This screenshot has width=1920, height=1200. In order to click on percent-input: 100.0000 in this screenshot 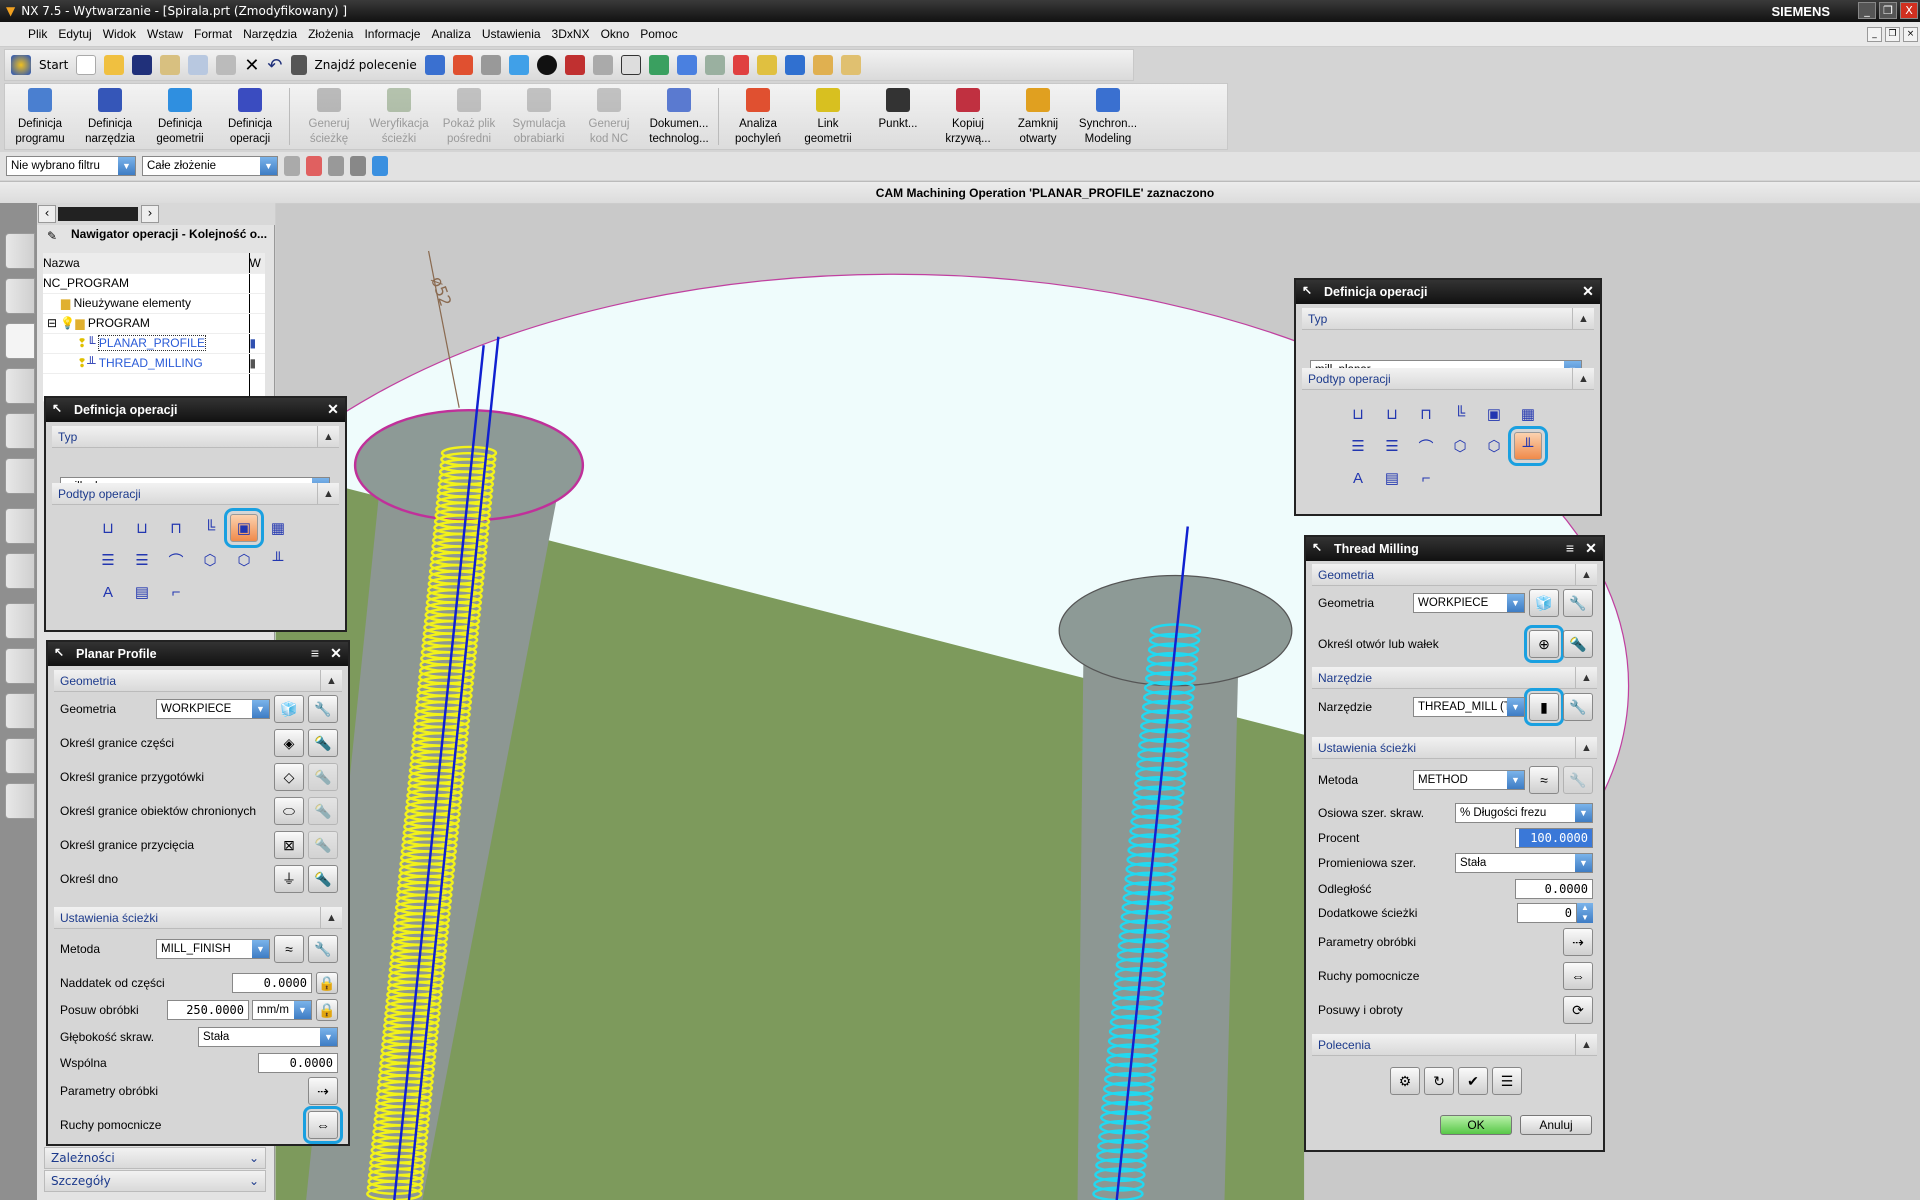, I will do `click(1554, 838)`.